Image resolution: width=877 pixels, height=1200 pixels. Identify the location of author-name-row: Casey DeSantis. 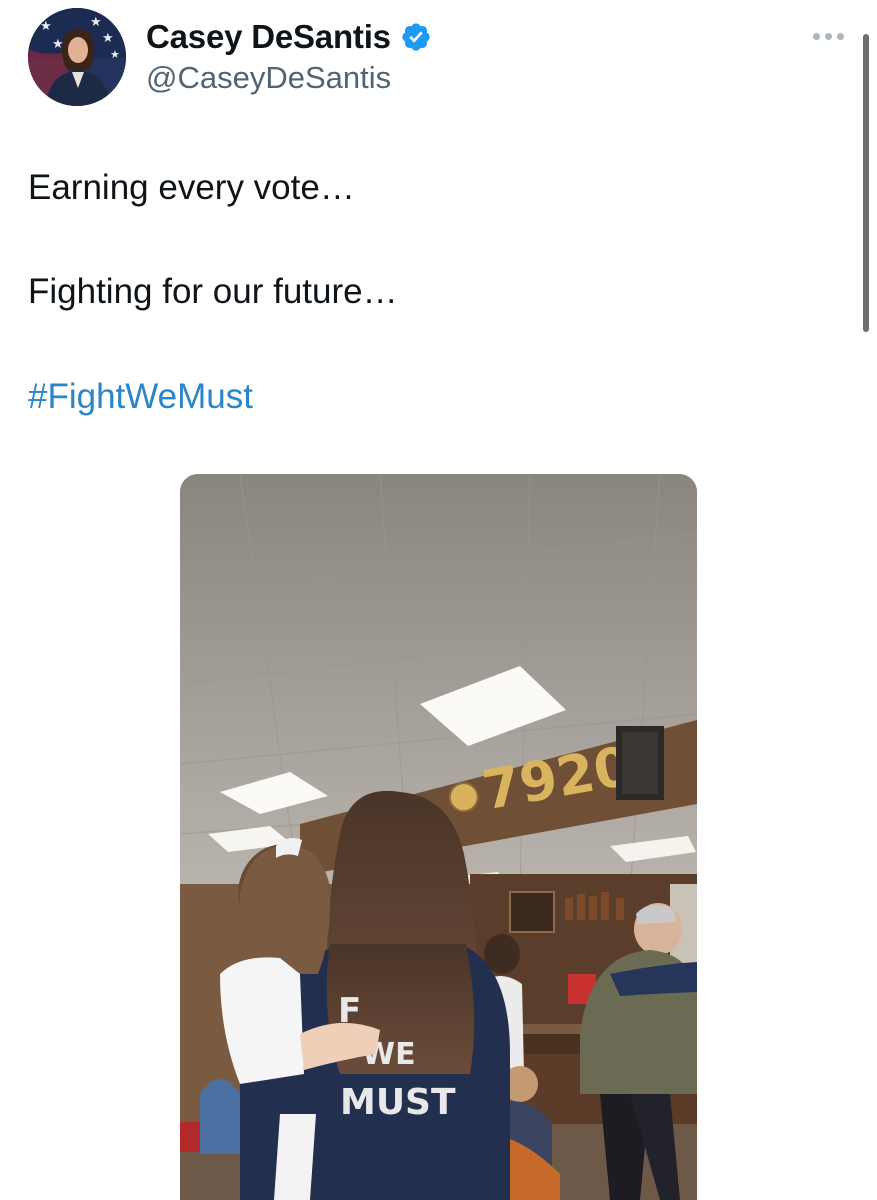
(289, 37).